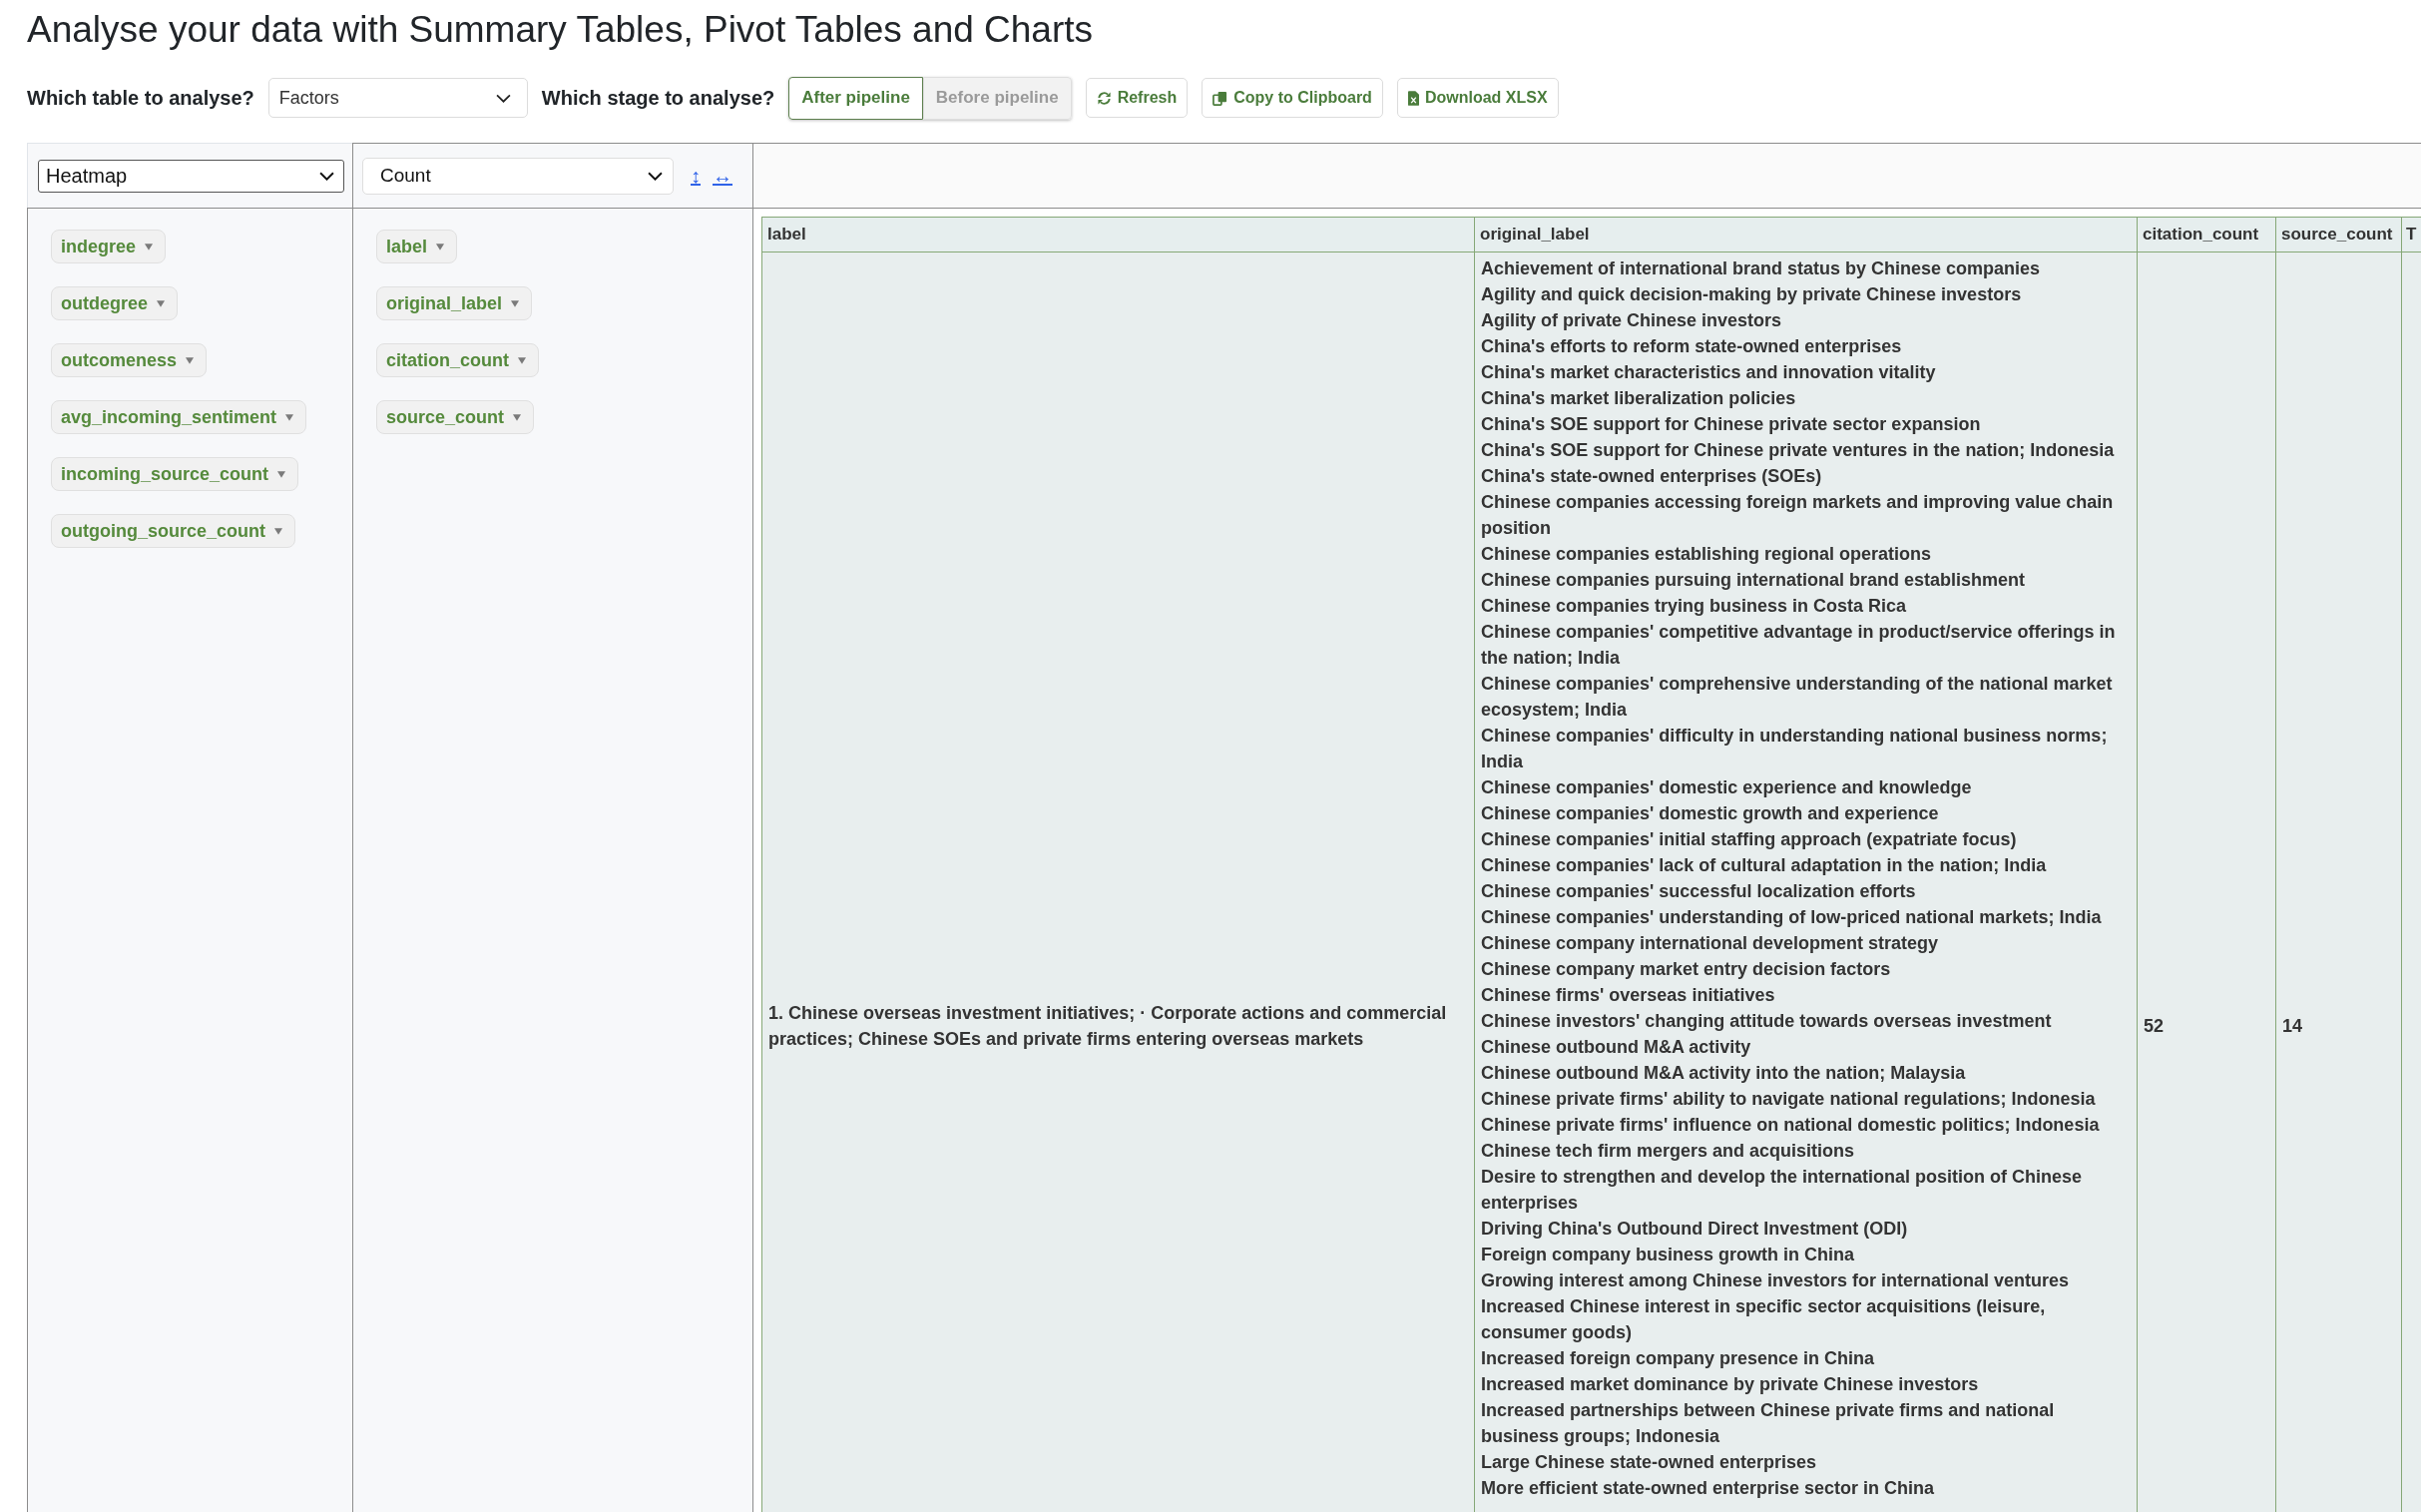 The height and width of the screenshot is (1512, 2421). What do you see at coordinates (179, 417) in the screenshot?
I see `attribute-chip: avg_incoming_sentiment` at bounding box center [179, 417].